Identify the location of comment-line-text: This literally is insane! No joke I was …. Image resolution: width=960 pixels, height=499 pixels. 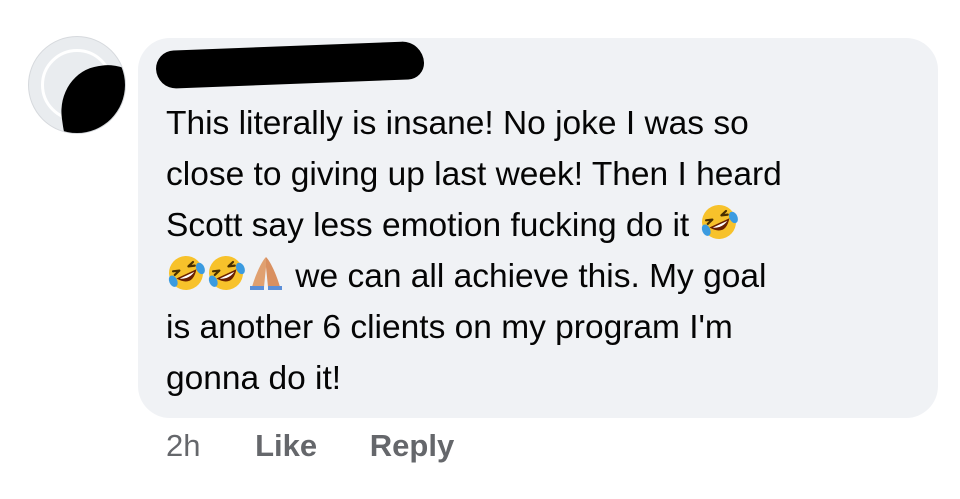
(457, 123).